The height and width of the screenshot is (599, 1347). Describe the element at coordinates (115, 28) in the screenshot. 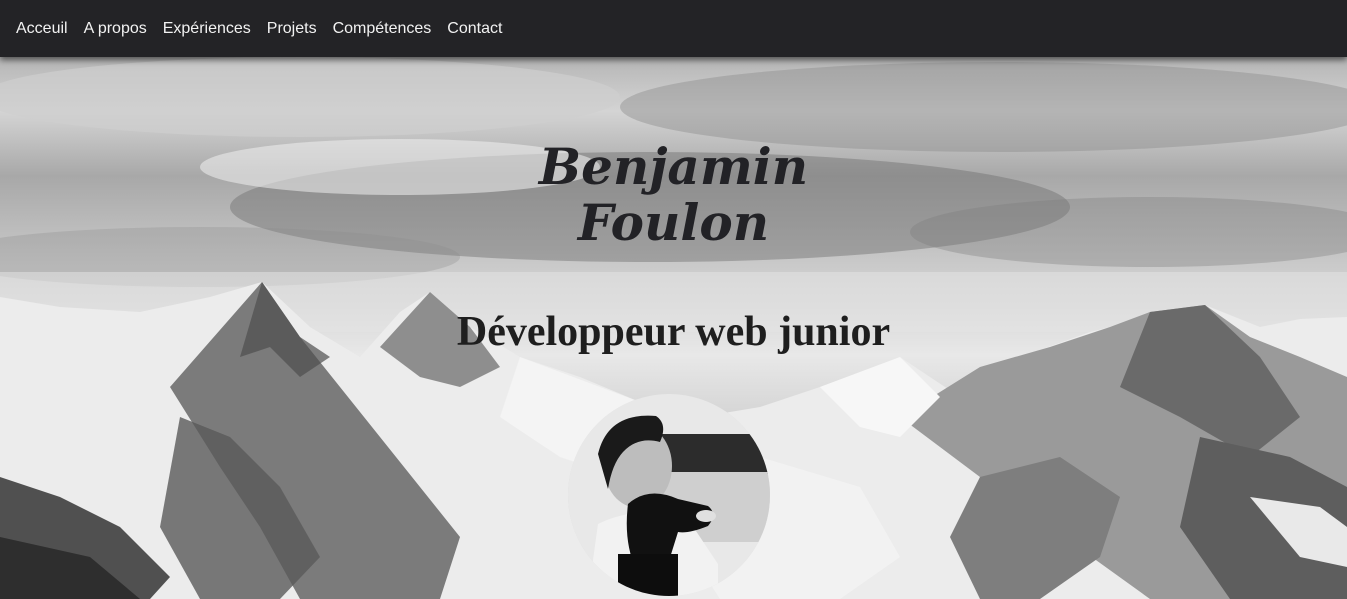

I see `nav-link-a-propos: A propos` at that location.